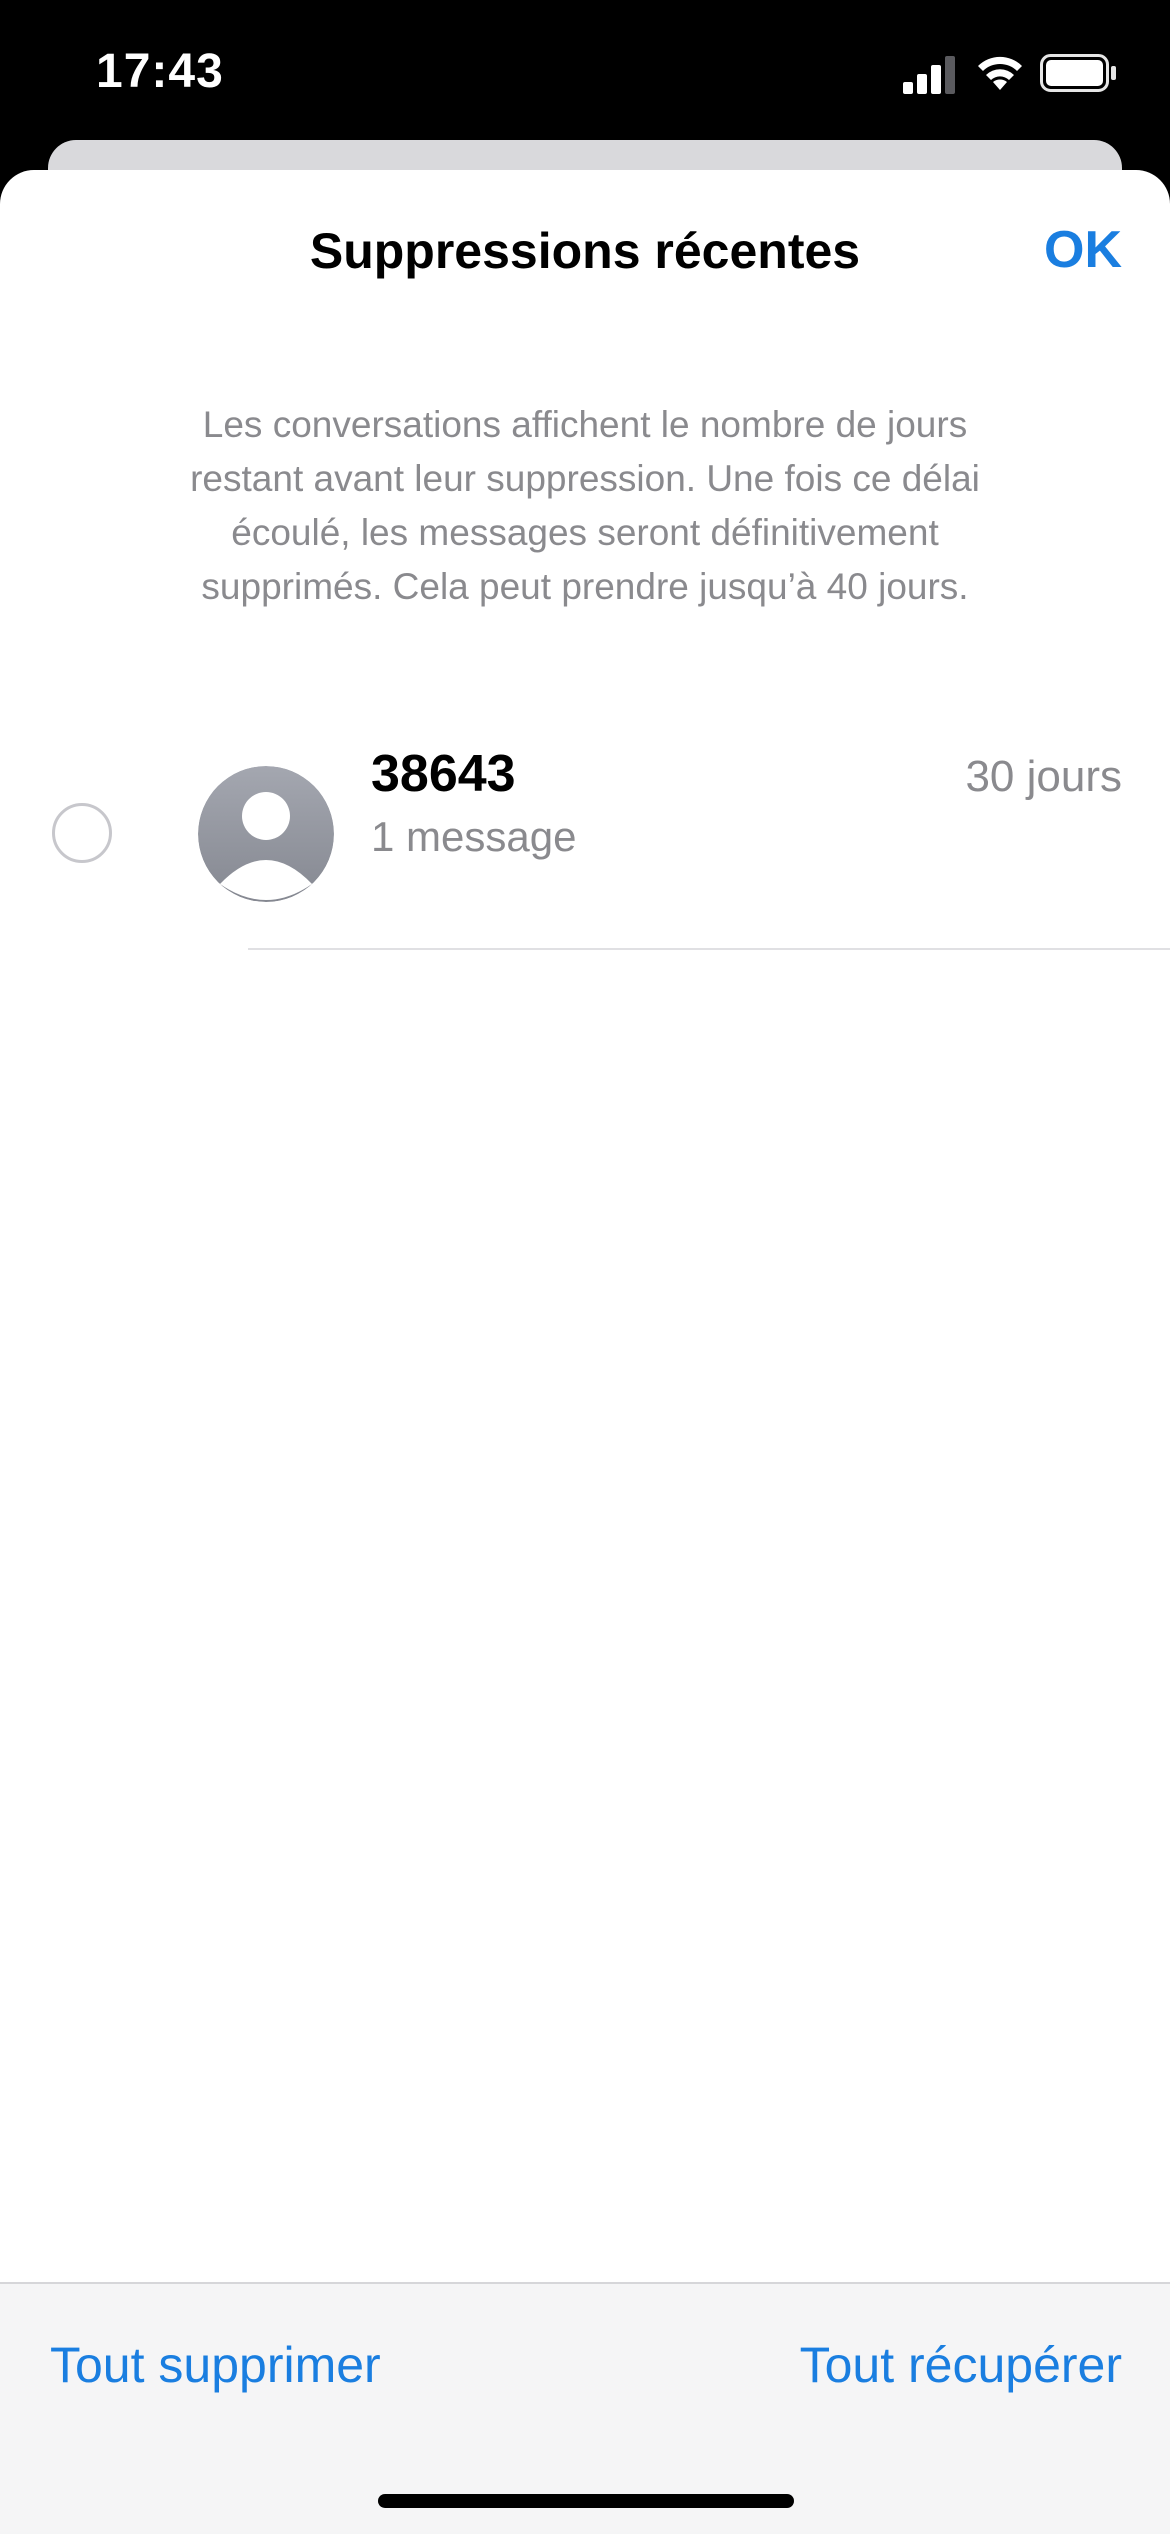 The height and width of the screenshot is (2534, 1170). What do you see at coordinates (266, 834) in the screenshot?
I see `person-avatar-icon` at bounding box center [266, 834].